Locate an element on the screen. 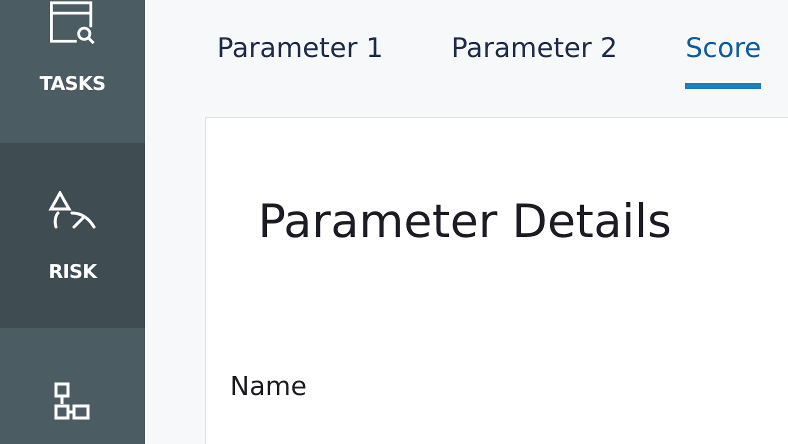  tab: Score is located at coordinates (723, 61).